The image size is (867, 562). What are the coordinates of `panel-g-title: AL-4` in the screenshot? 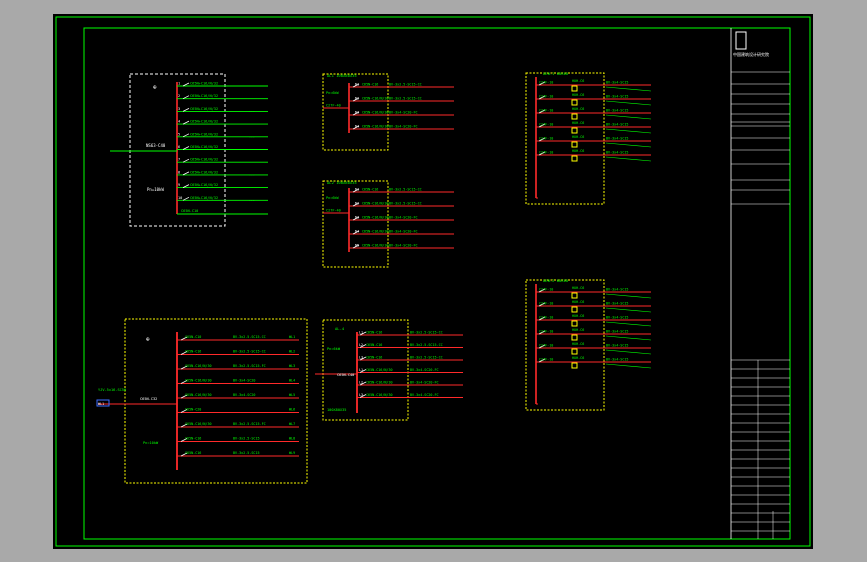 It's located at (340, 328).